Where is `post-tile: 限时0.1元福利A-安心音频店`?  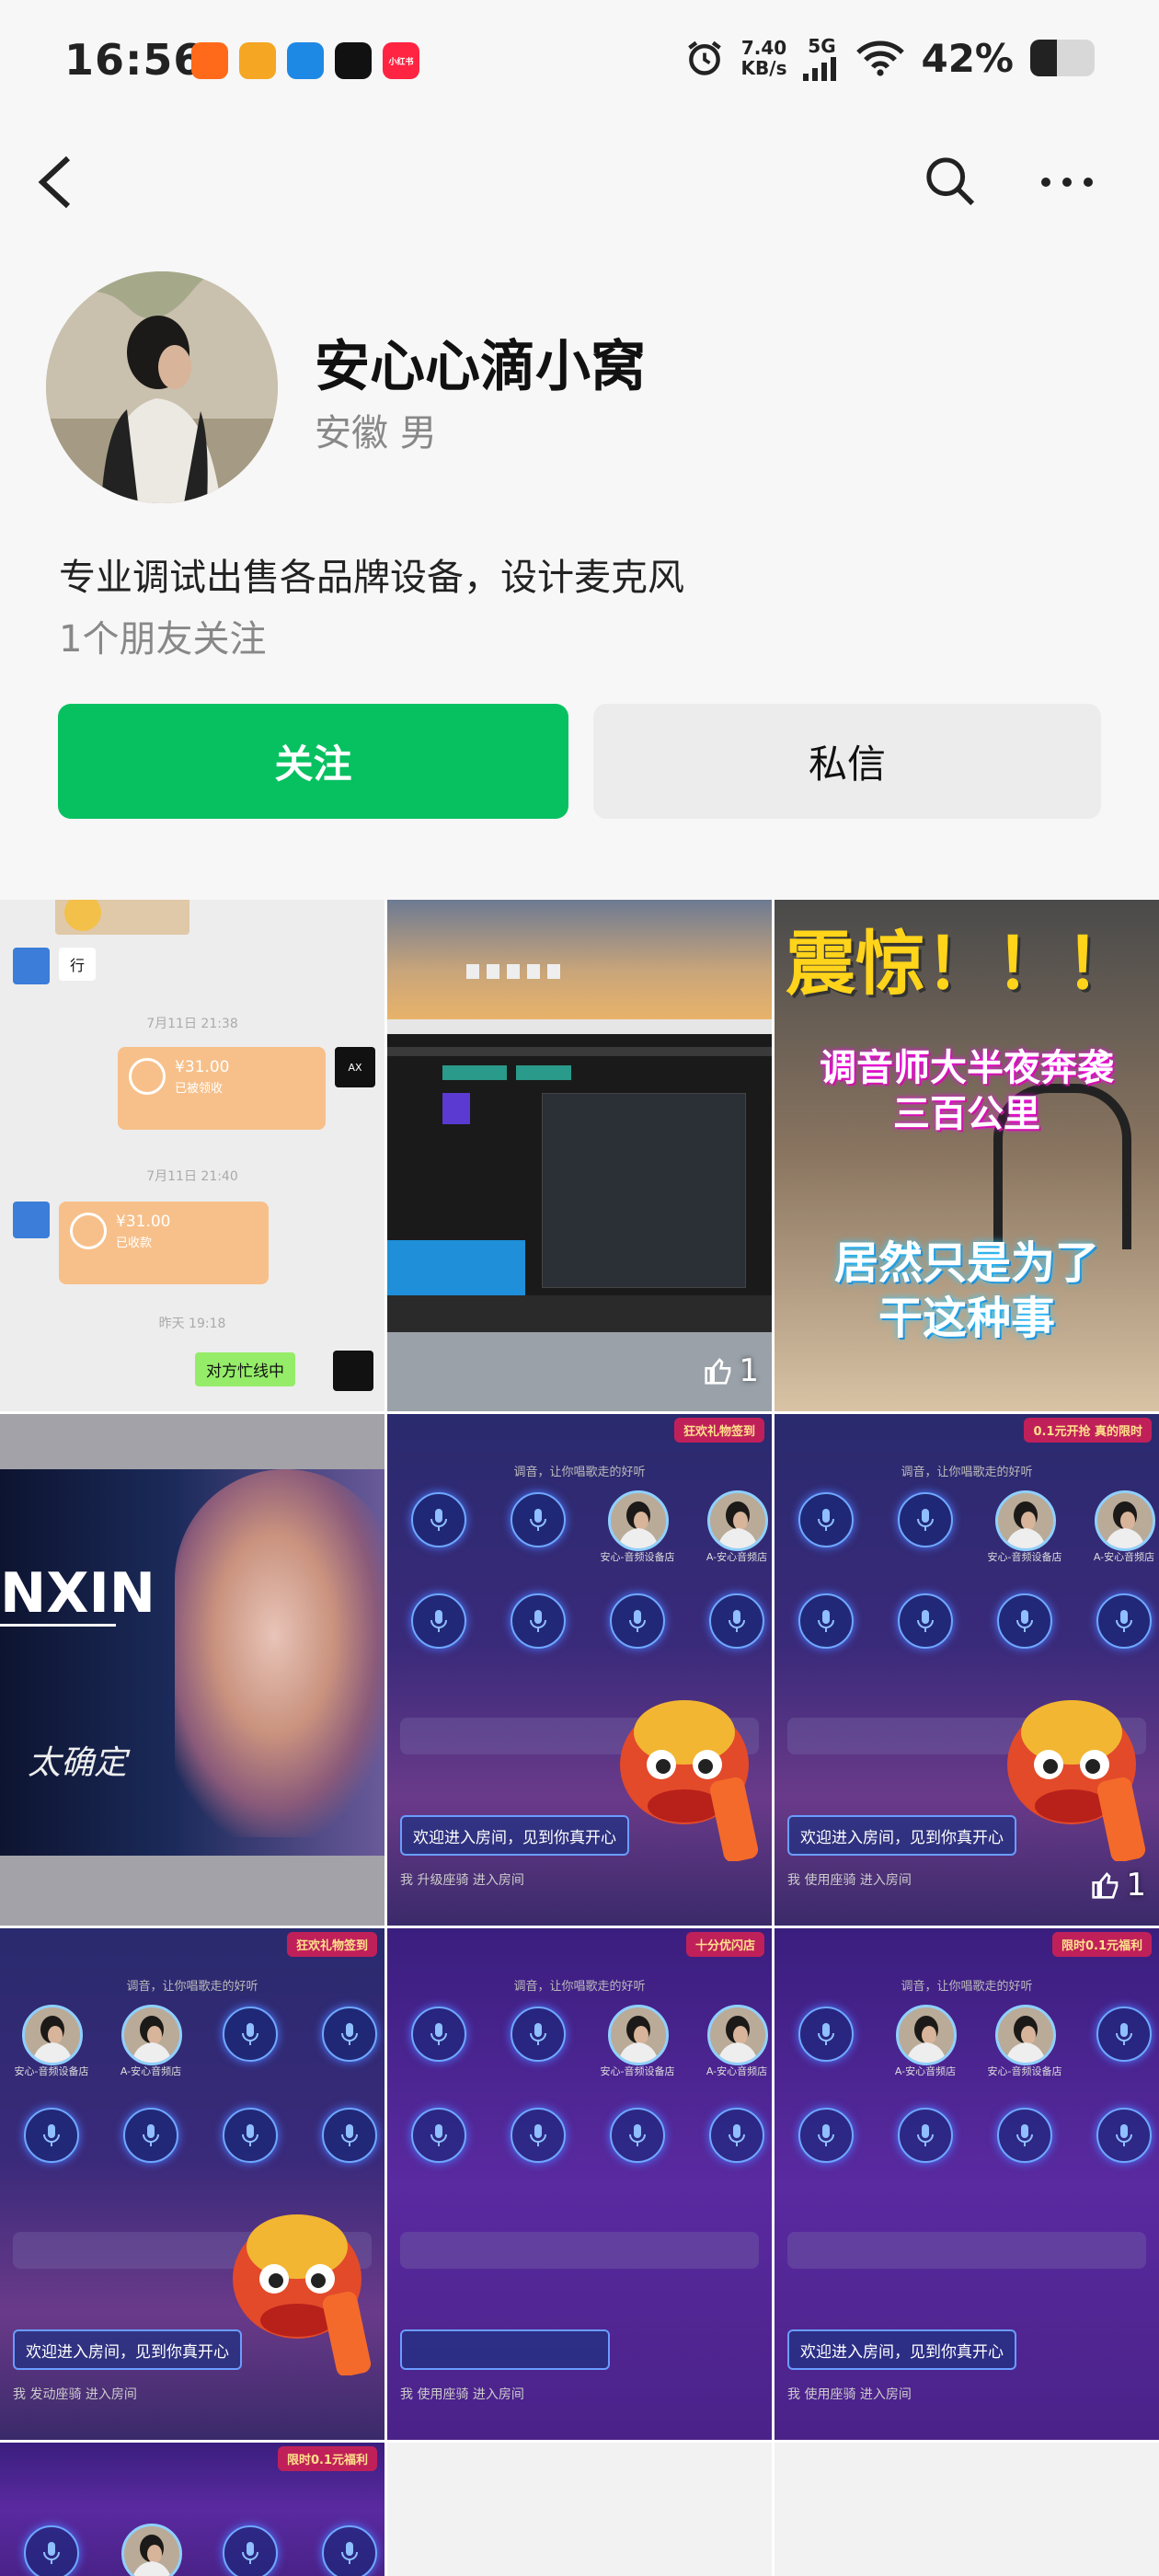 post-tile: 限时0.1元福利A-安心音频店 is located at coordinates (192, 2509).